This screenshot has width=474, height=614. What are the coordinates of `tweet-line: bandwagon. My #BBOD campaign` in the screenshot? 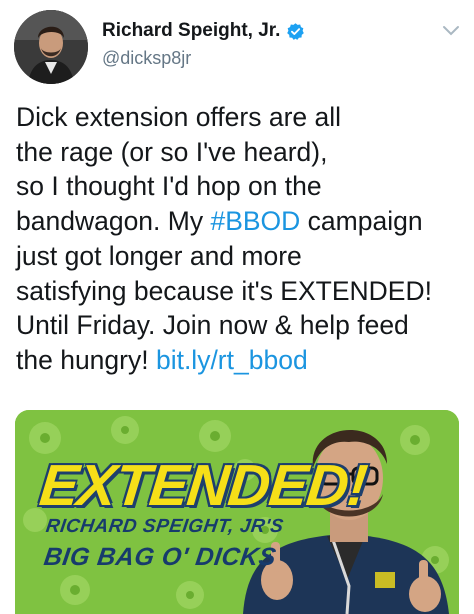 It's located at (241, 221).